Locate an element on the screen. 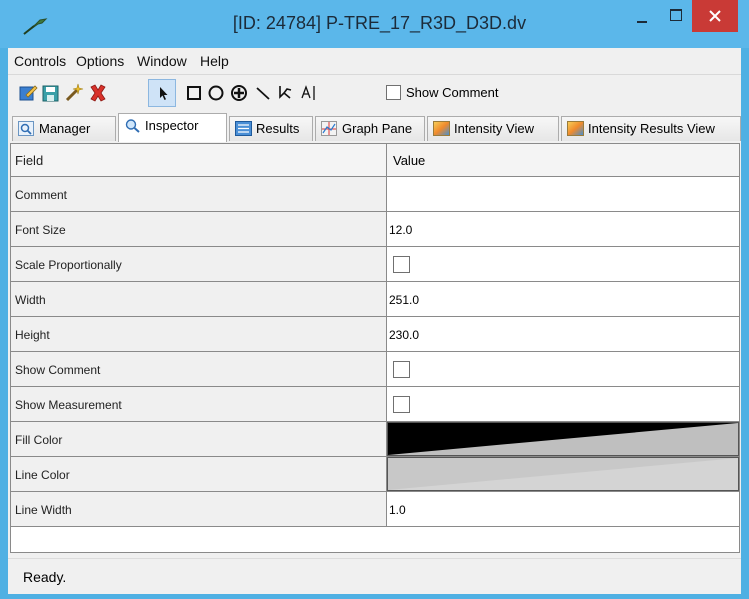 Image resolution: width=749 pixels, height=599 pixels. menu-bar: Controls Options Window Help is located at coordinates (374, 61).